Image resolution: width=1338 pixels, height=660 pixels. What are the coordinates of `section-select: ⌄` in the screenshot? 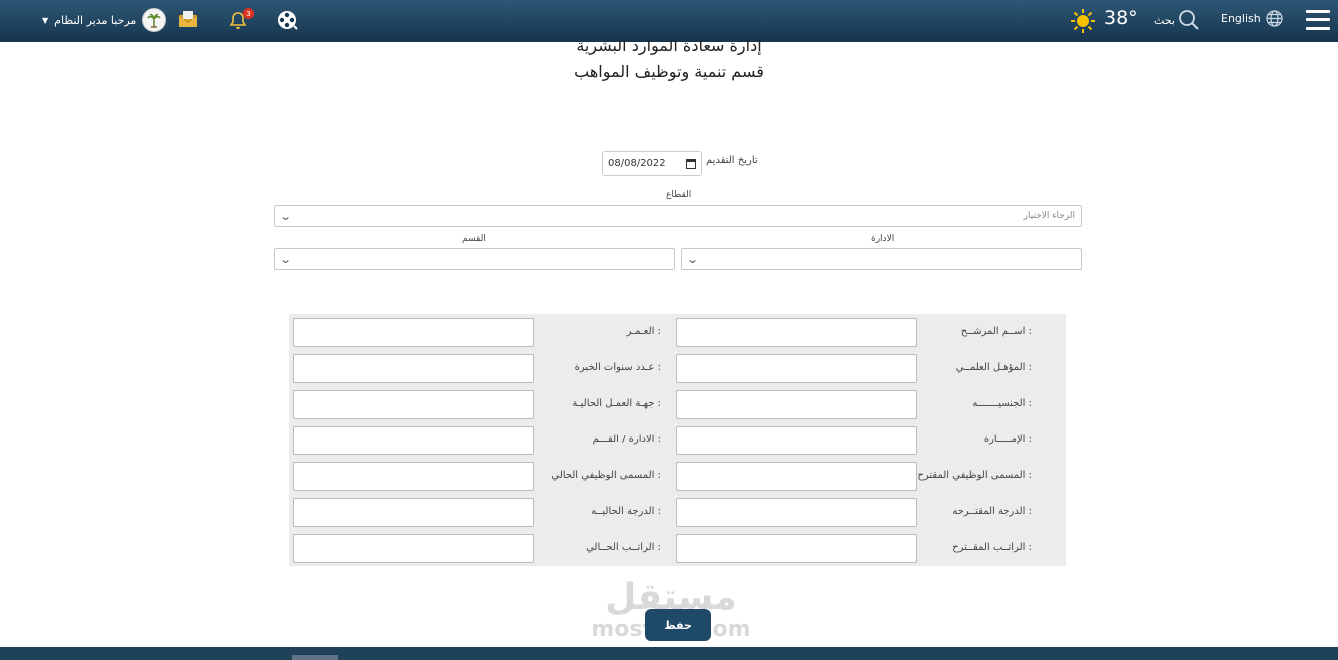 It's located at (474, 259).